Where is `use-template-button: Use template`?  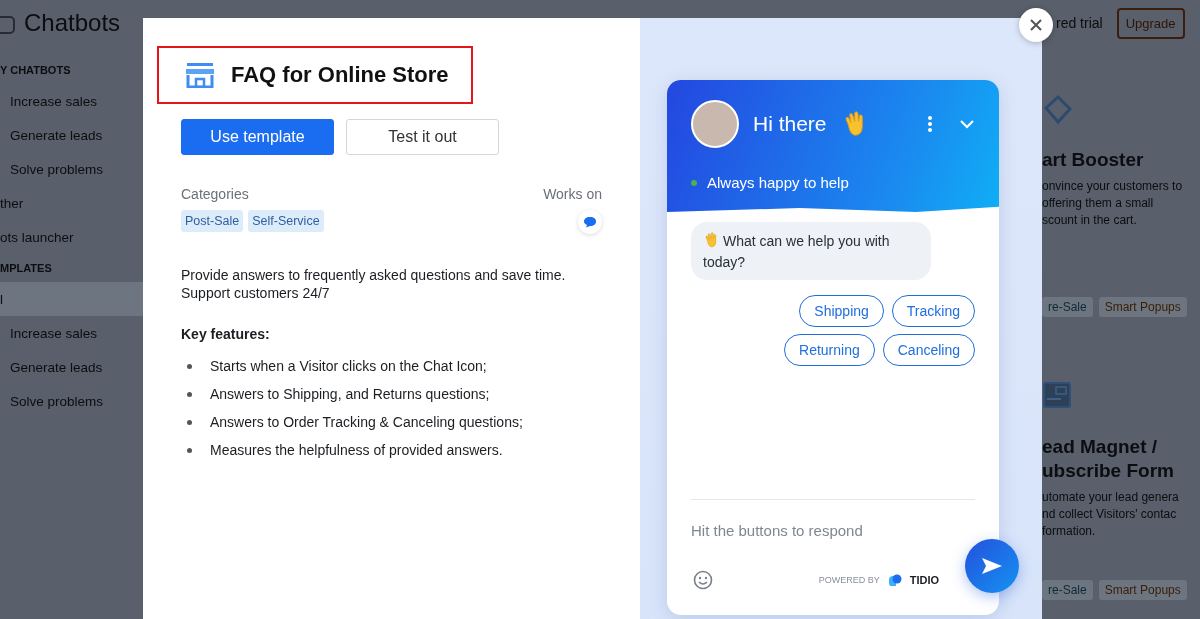 use-template-button: Use template is located at coordinates (257, 137).